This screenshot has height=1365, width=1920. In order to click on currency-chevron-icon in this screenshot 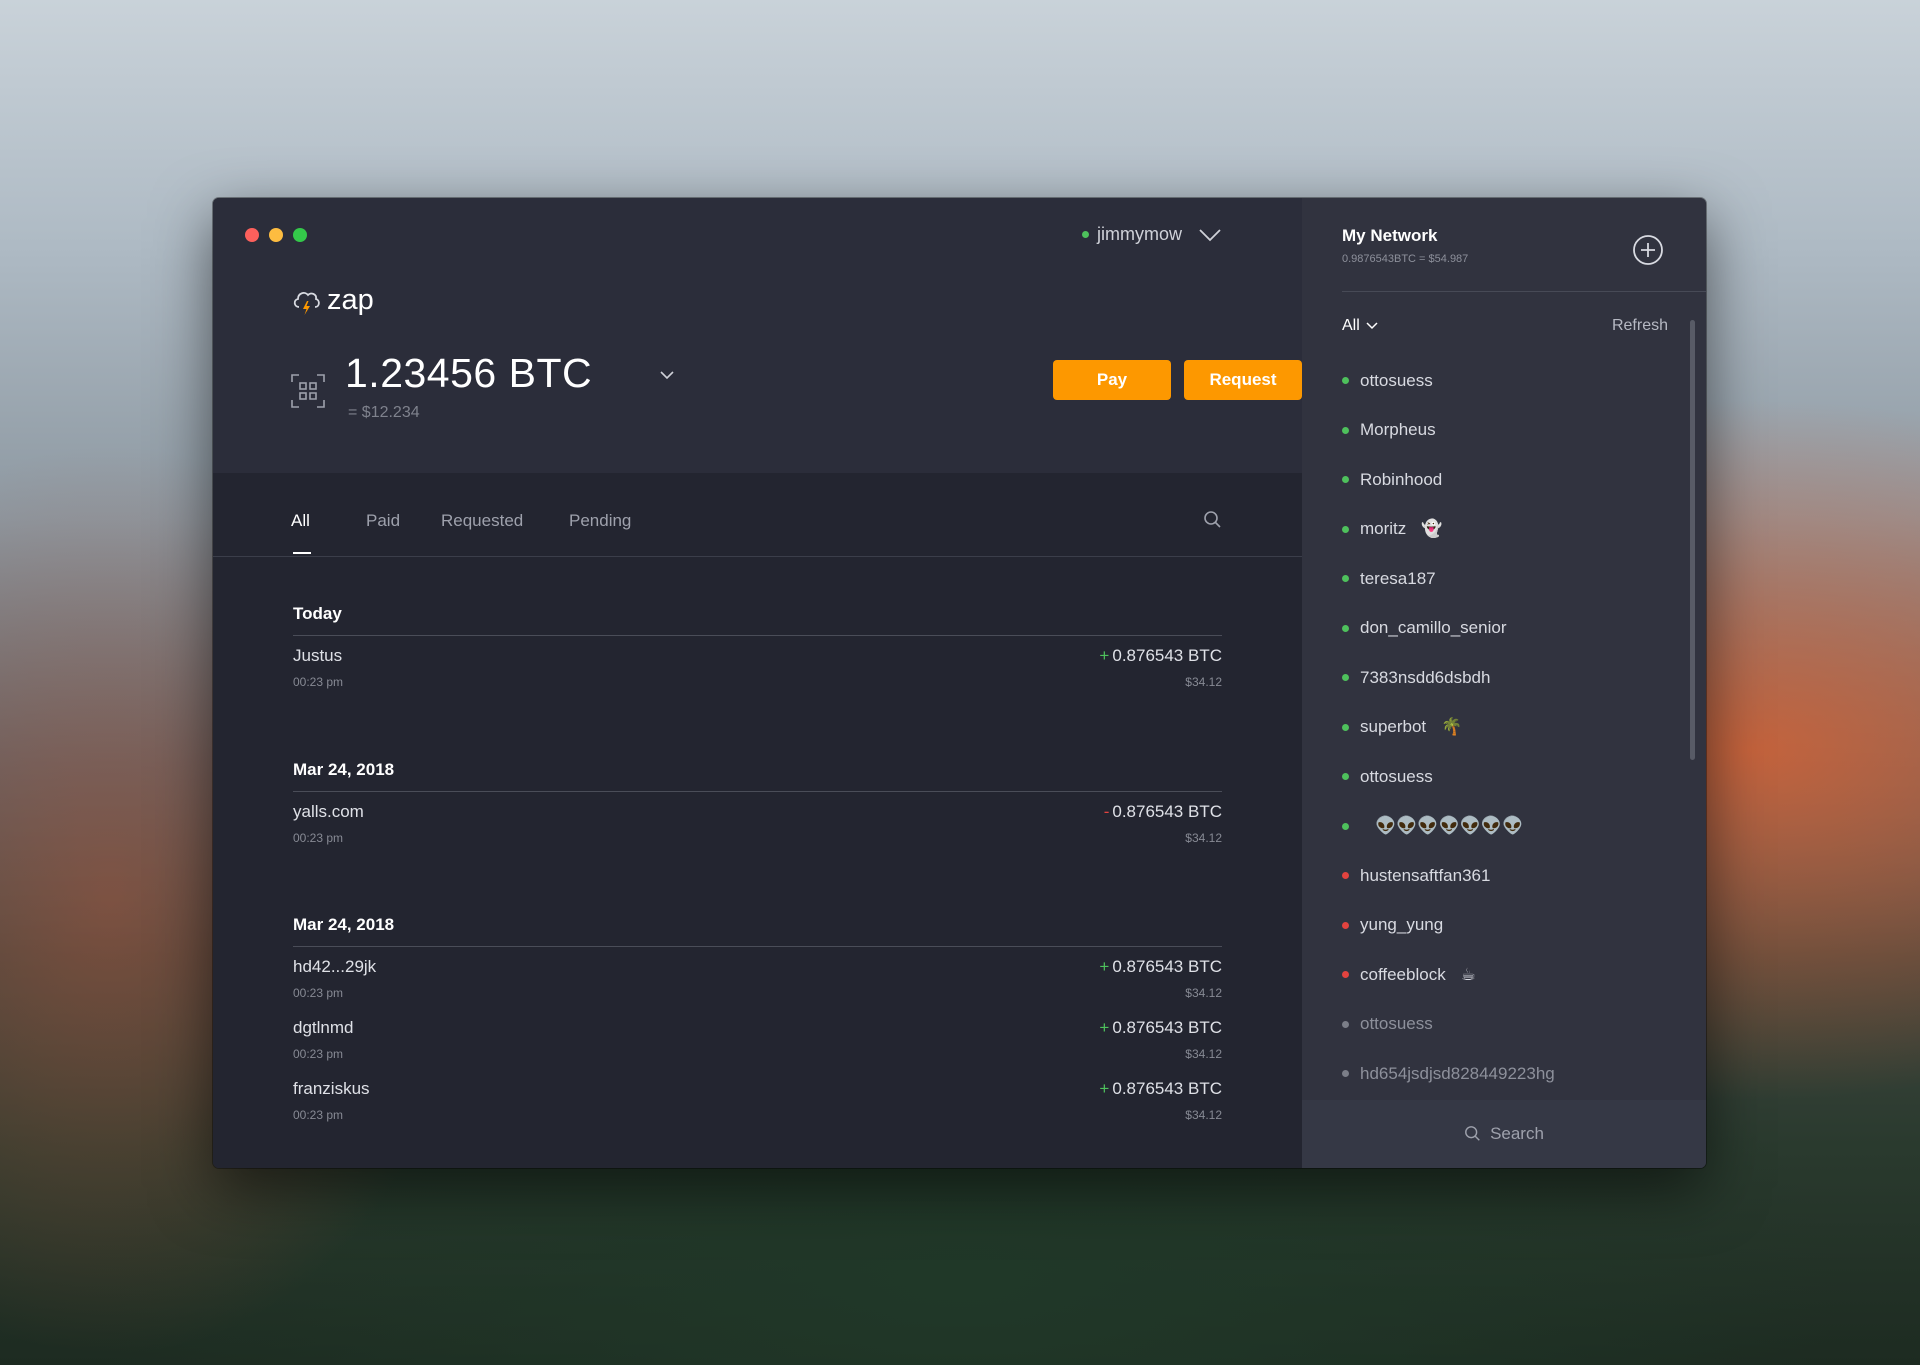, I will do `click(667, 375)`.